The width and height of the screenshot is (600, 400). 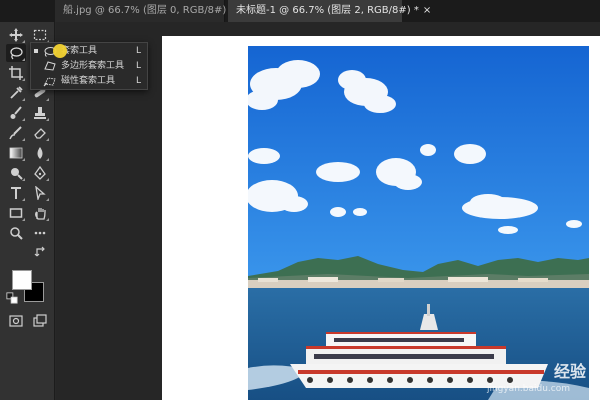 What do you see at coordinates (12, 298) in the screenshot?
I see `default-colors-icon` at bounding box center [12, 298].